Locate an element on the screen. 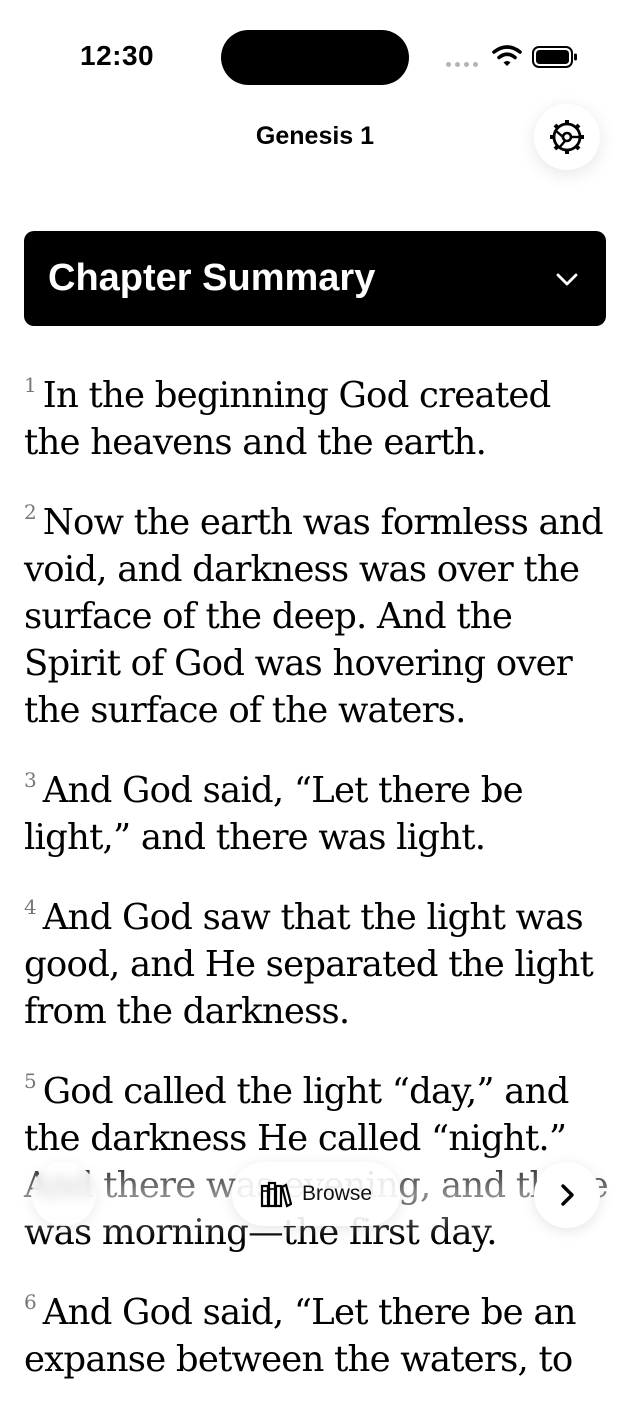 This screenshot has width=630, height=1406. chapter-summary-toggle: Chapter Summary is located at coordinates (315, 278).